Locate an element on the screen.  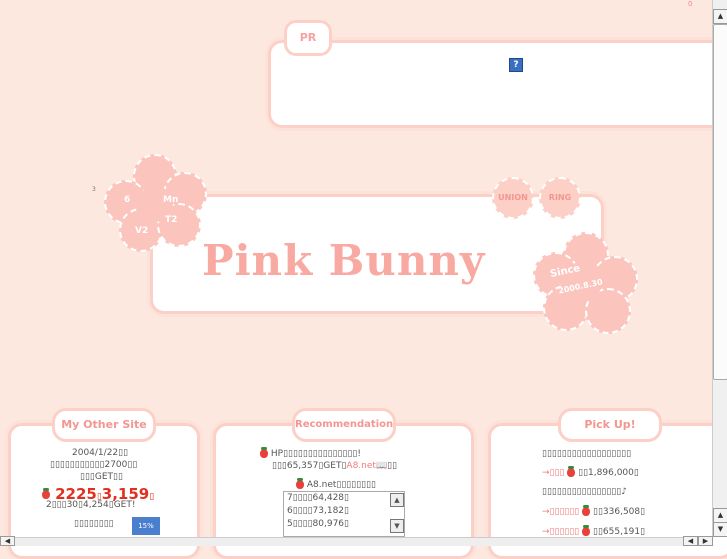
pickup-line: ▯▯▯▯▯▯▯▯▯▯▯▯▯▯▯▯♪ is located at coordinates (584, 492).